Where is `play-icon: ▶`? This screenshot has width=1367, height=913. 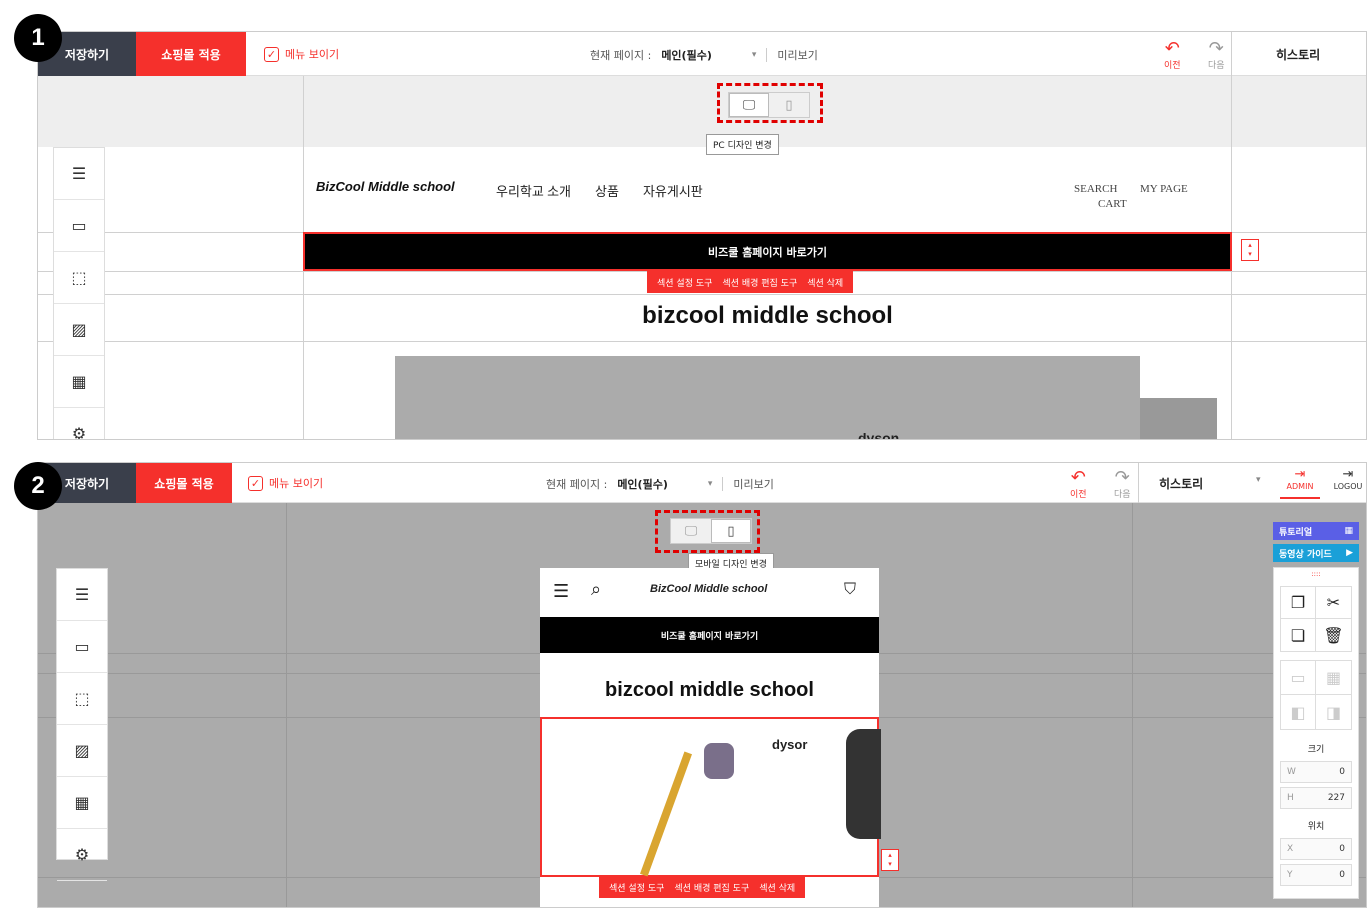 play-icon: ▶ is located at coordinates (1349, 553).